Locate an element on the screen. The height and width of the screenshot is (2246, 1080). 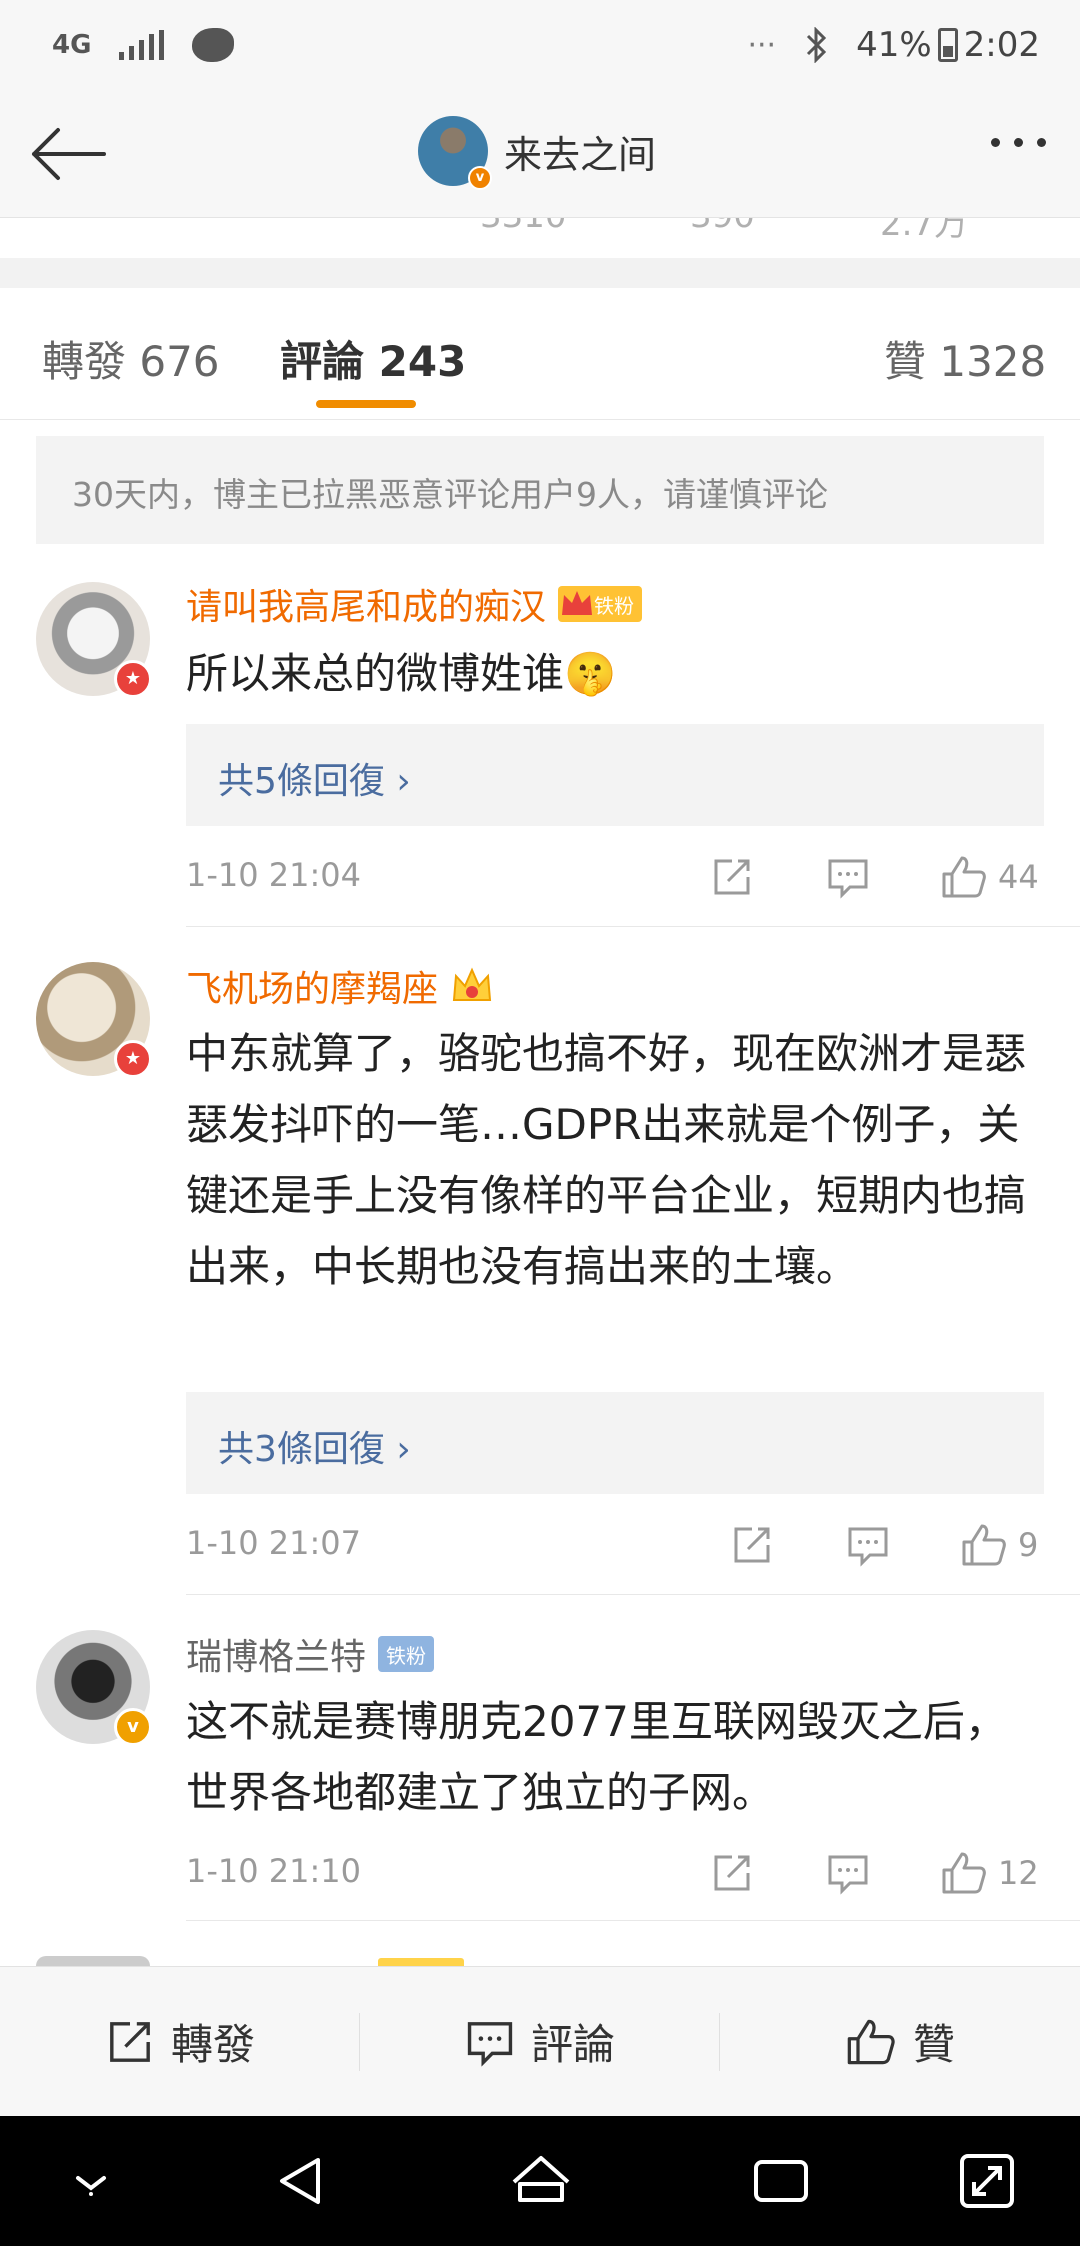
bottom-action-bar: 轉發 評論 贊 is located at coordinates (540, 2041).